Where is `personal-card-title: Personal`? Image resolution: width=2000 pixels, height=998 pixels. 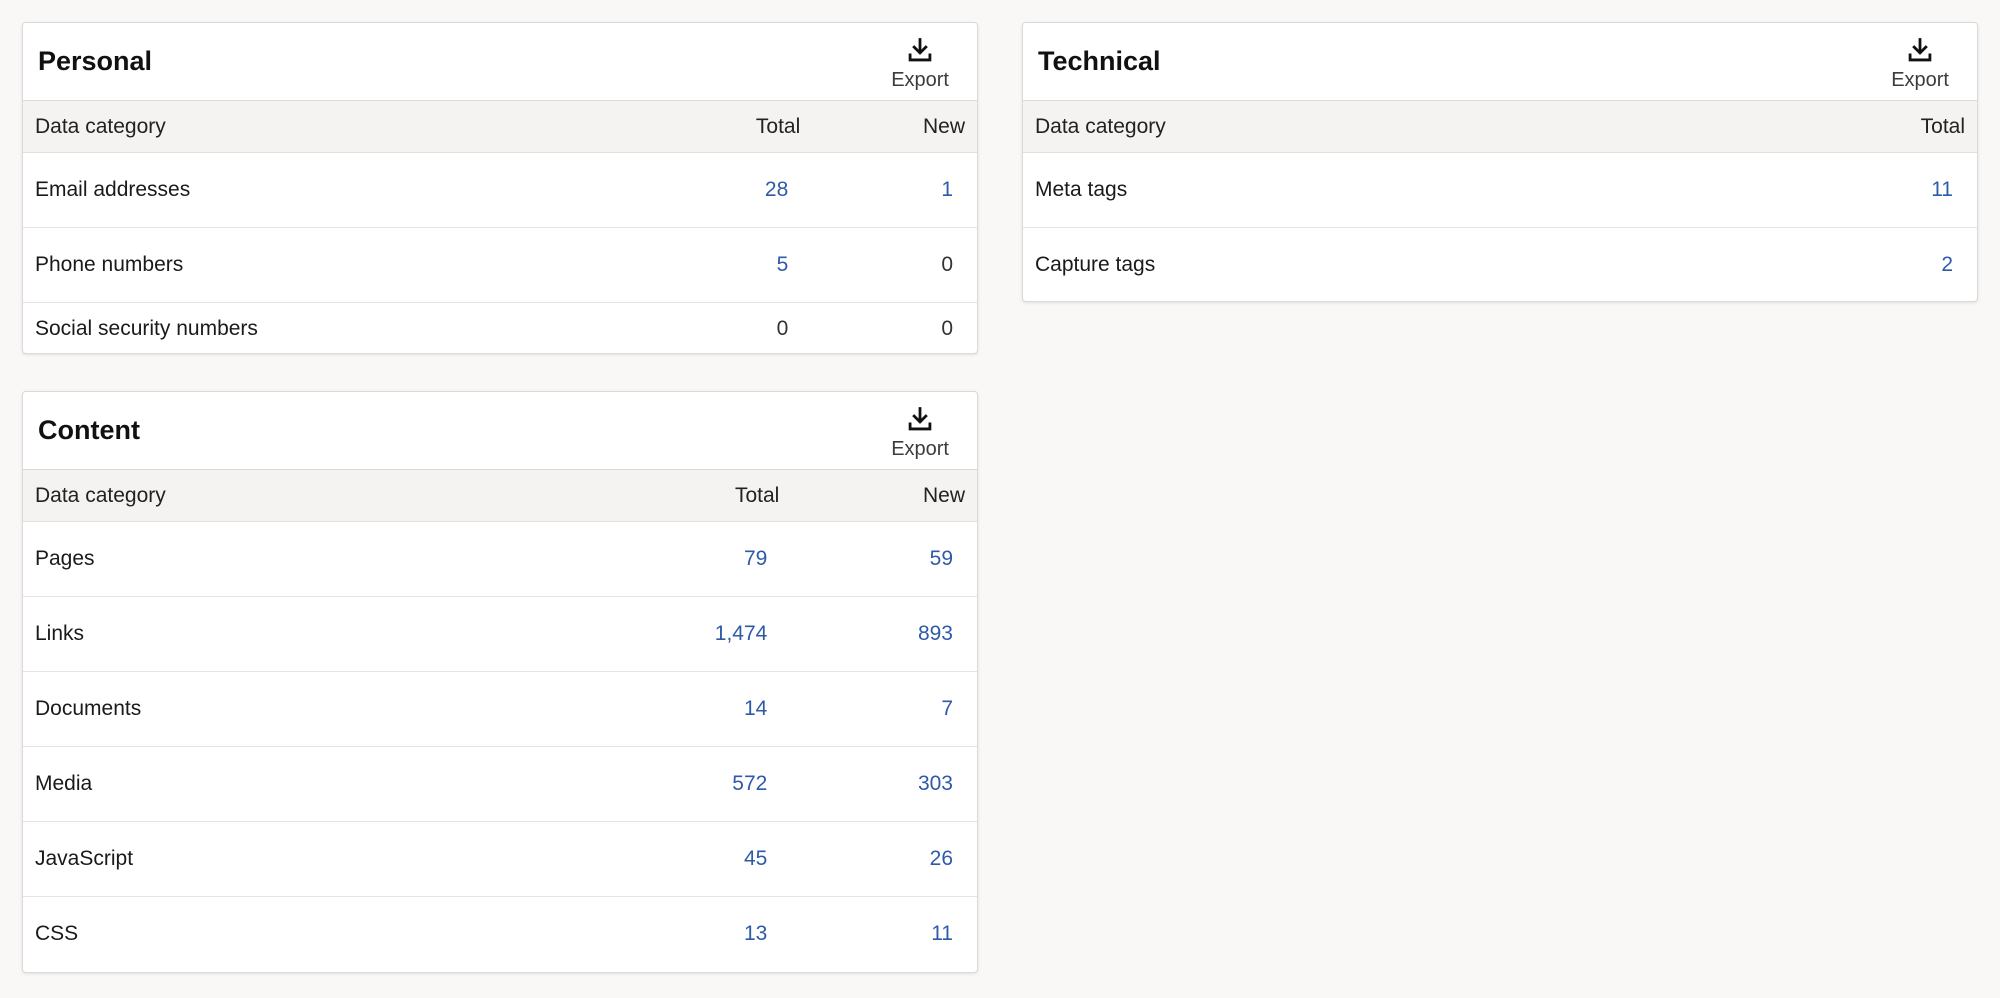
personal-card-title: Personal is located at coordinates (95, 61).